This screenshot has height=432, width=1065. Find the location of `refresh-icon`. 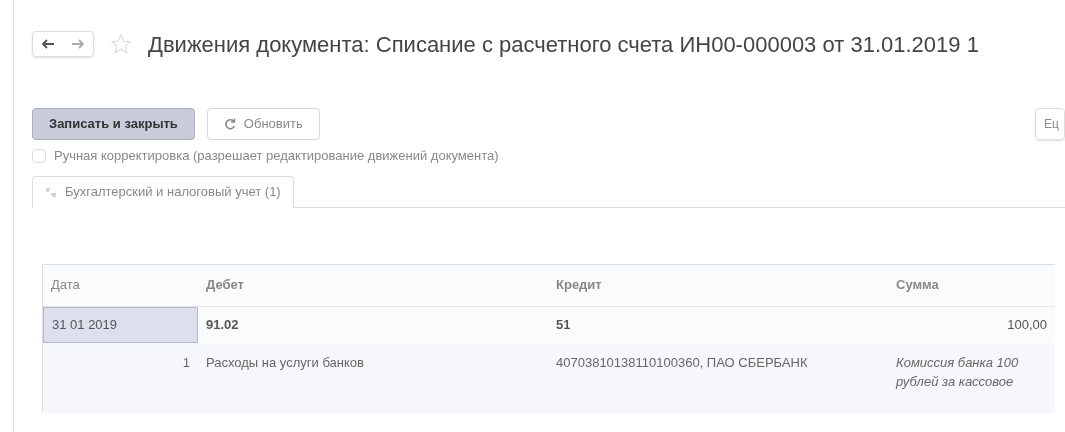

refresh-icon is located at coordinates (229, 124).